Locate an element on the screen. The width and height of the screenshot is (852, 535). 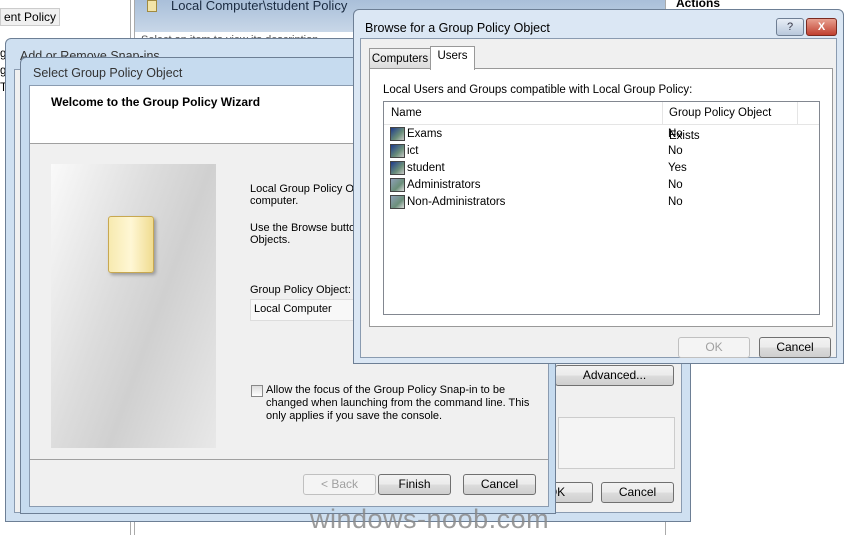
wizard-text-2: Use the Browse butto Objects. is located at coordinates (302, 234).